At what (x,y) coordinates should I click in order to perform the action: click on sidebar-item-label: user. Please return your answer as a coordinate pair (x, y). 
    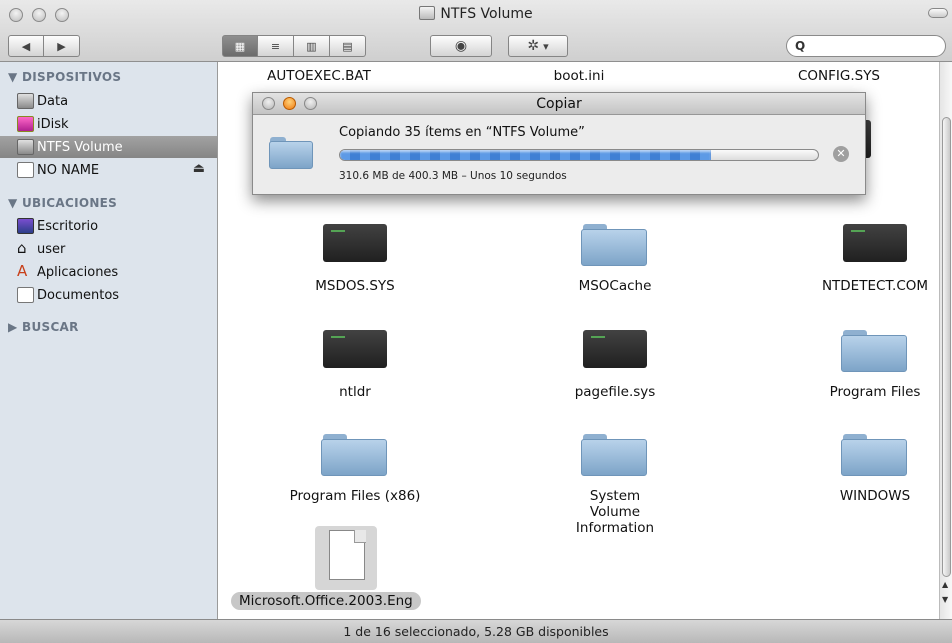
    Looking at the image, I should click on (51, 249).